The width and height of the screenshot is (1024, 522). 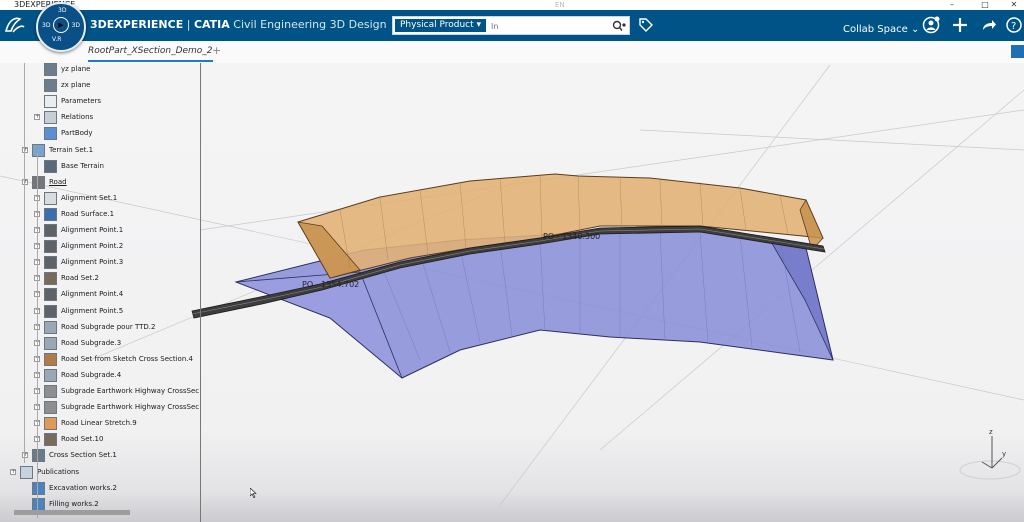 What do you see at coordinates (952, 5) in the screenshot?
I see `minimize-icon: –` at bounding box center [952, 5].